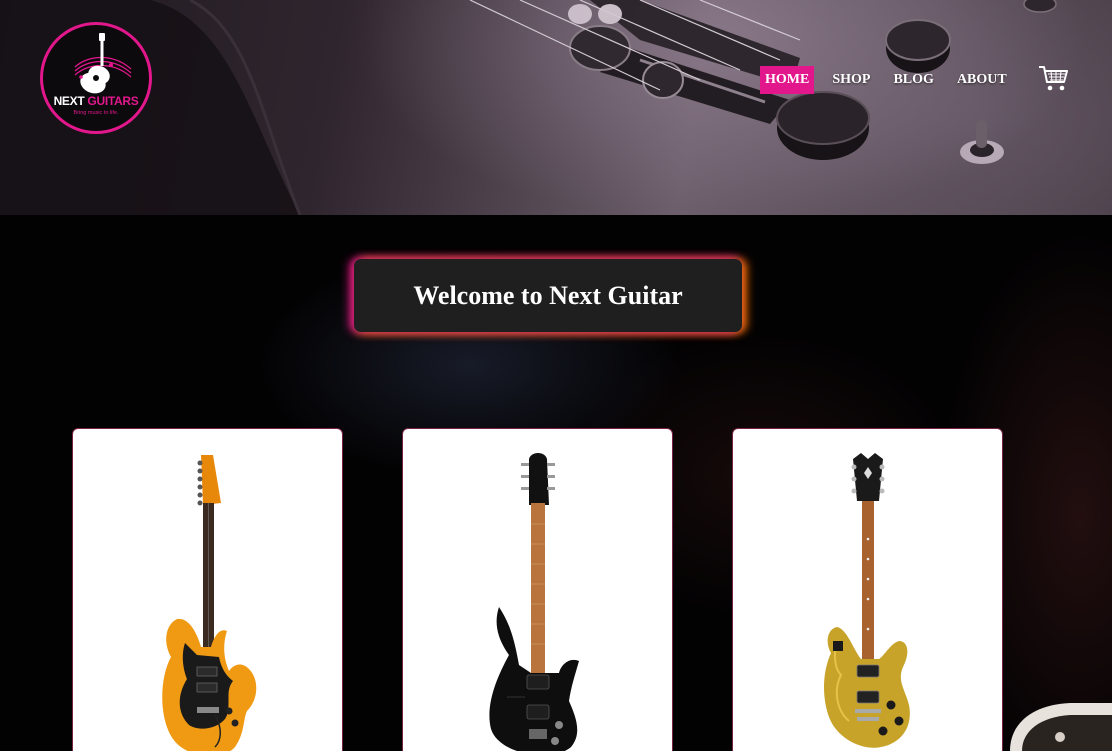 This screenshot has height=751, width=1112. I want to click on logo-title-main: NEXT, so click(69, 101).